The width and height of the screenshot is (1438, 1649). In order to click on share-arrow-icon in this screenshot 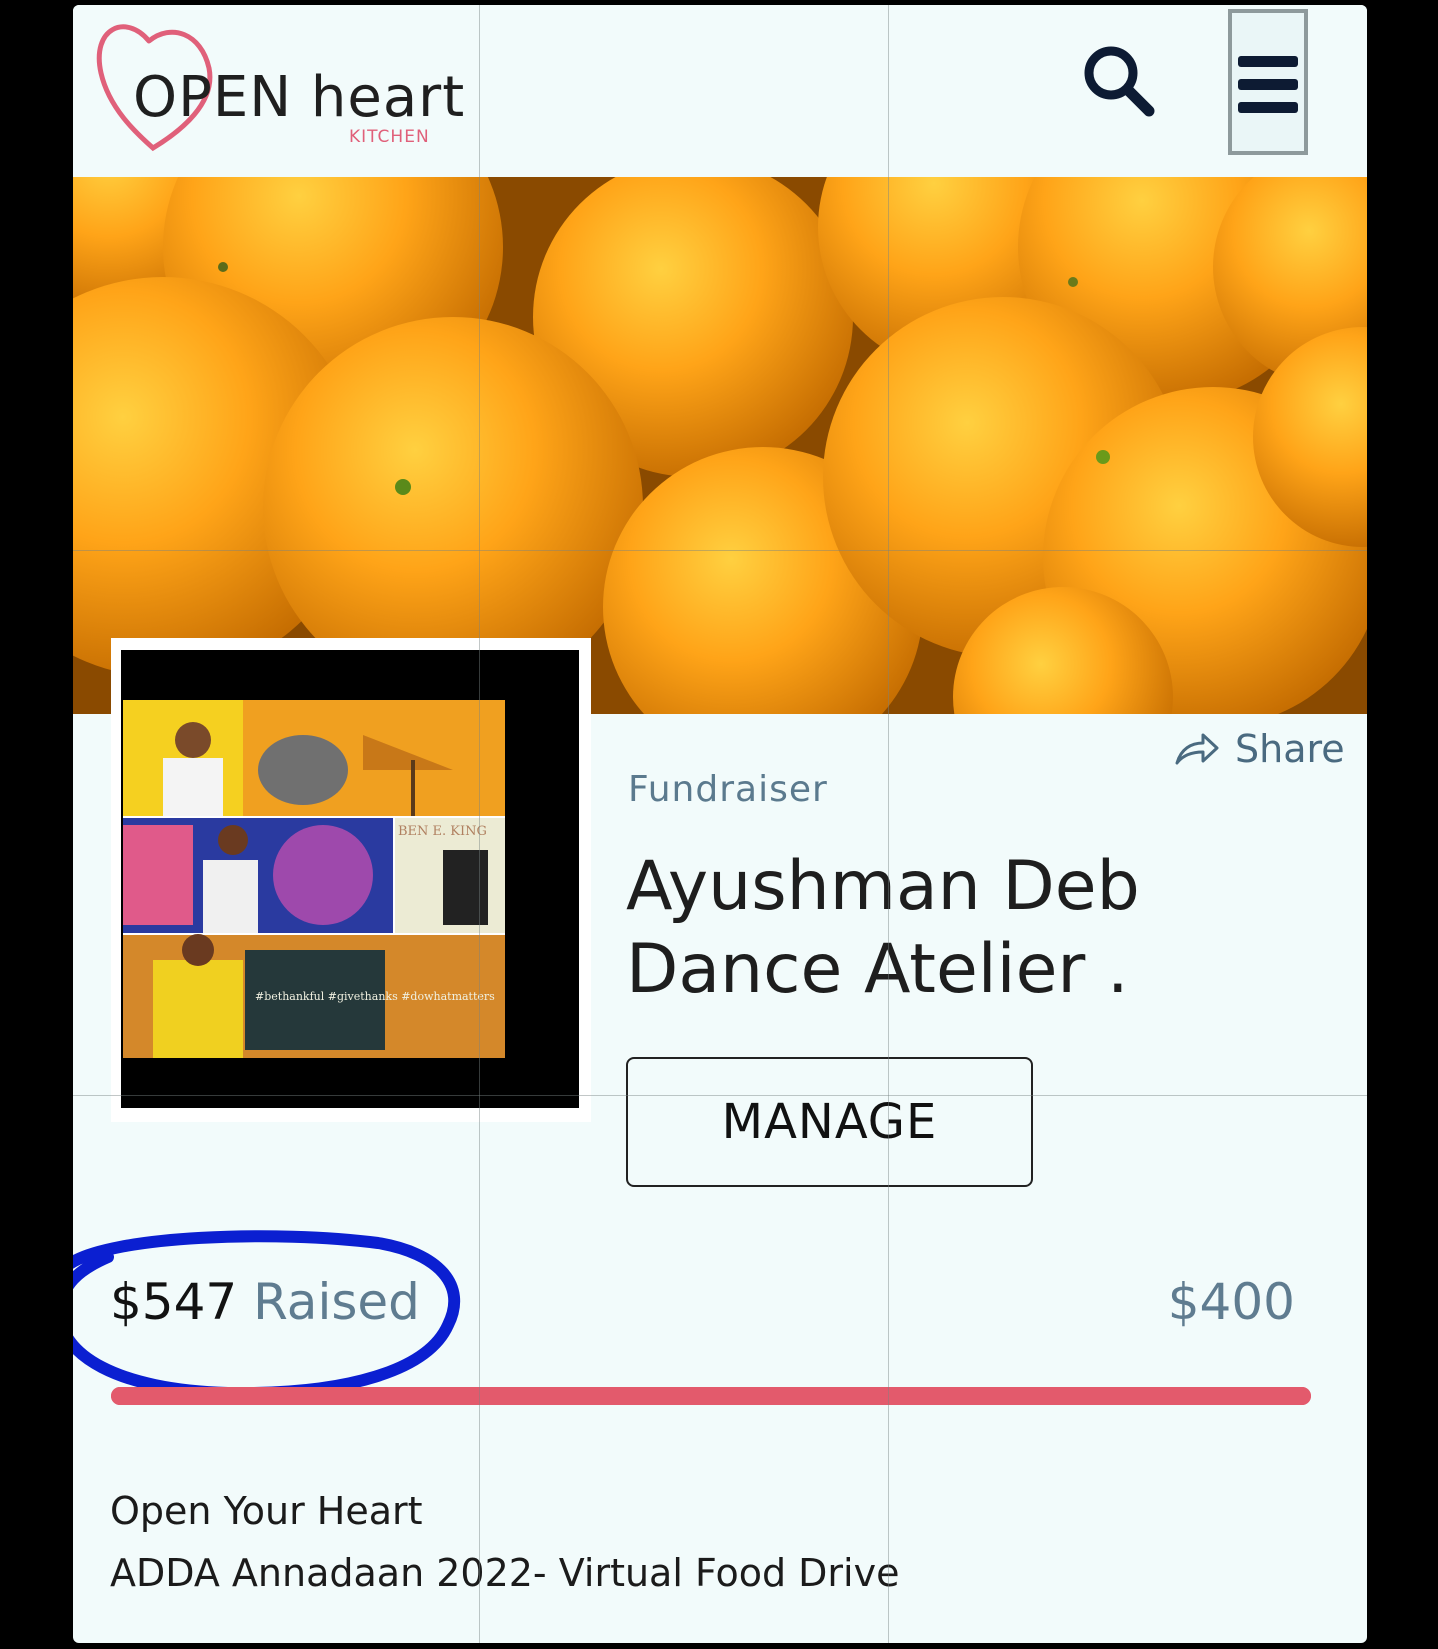, I will do `click(1197, 749)`.